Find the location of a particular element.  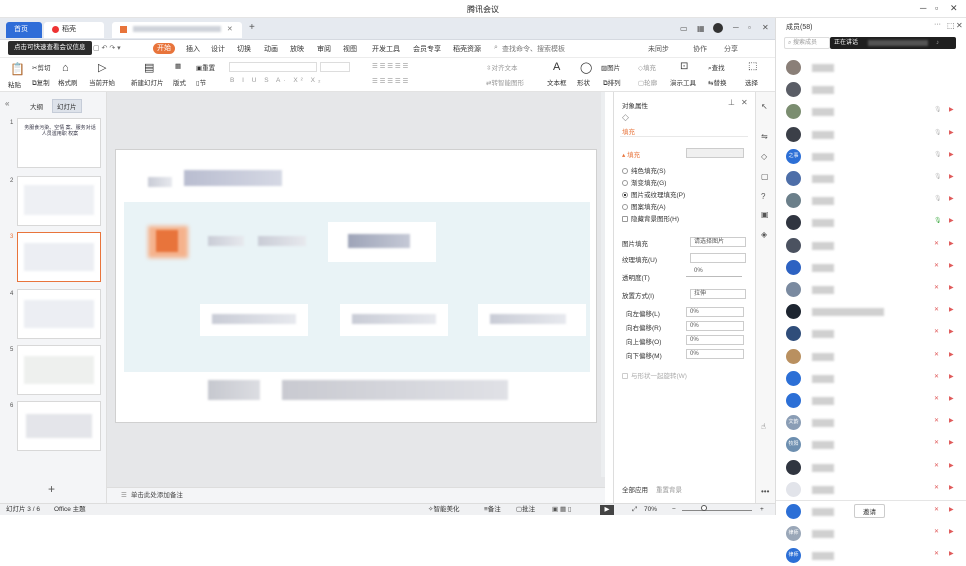

font-family-select is located at coordinates (273, 67).